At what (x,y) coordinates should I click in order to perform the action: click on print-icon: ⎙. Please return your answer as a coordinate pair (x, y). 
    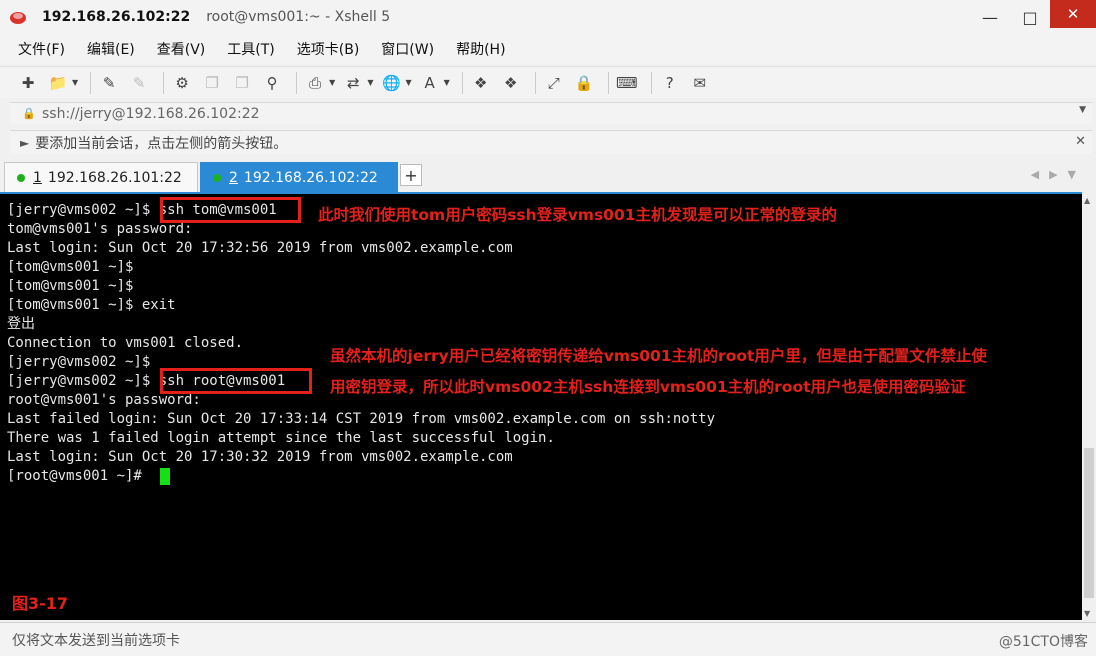
    Looking at the image, I should click on (315, 83).